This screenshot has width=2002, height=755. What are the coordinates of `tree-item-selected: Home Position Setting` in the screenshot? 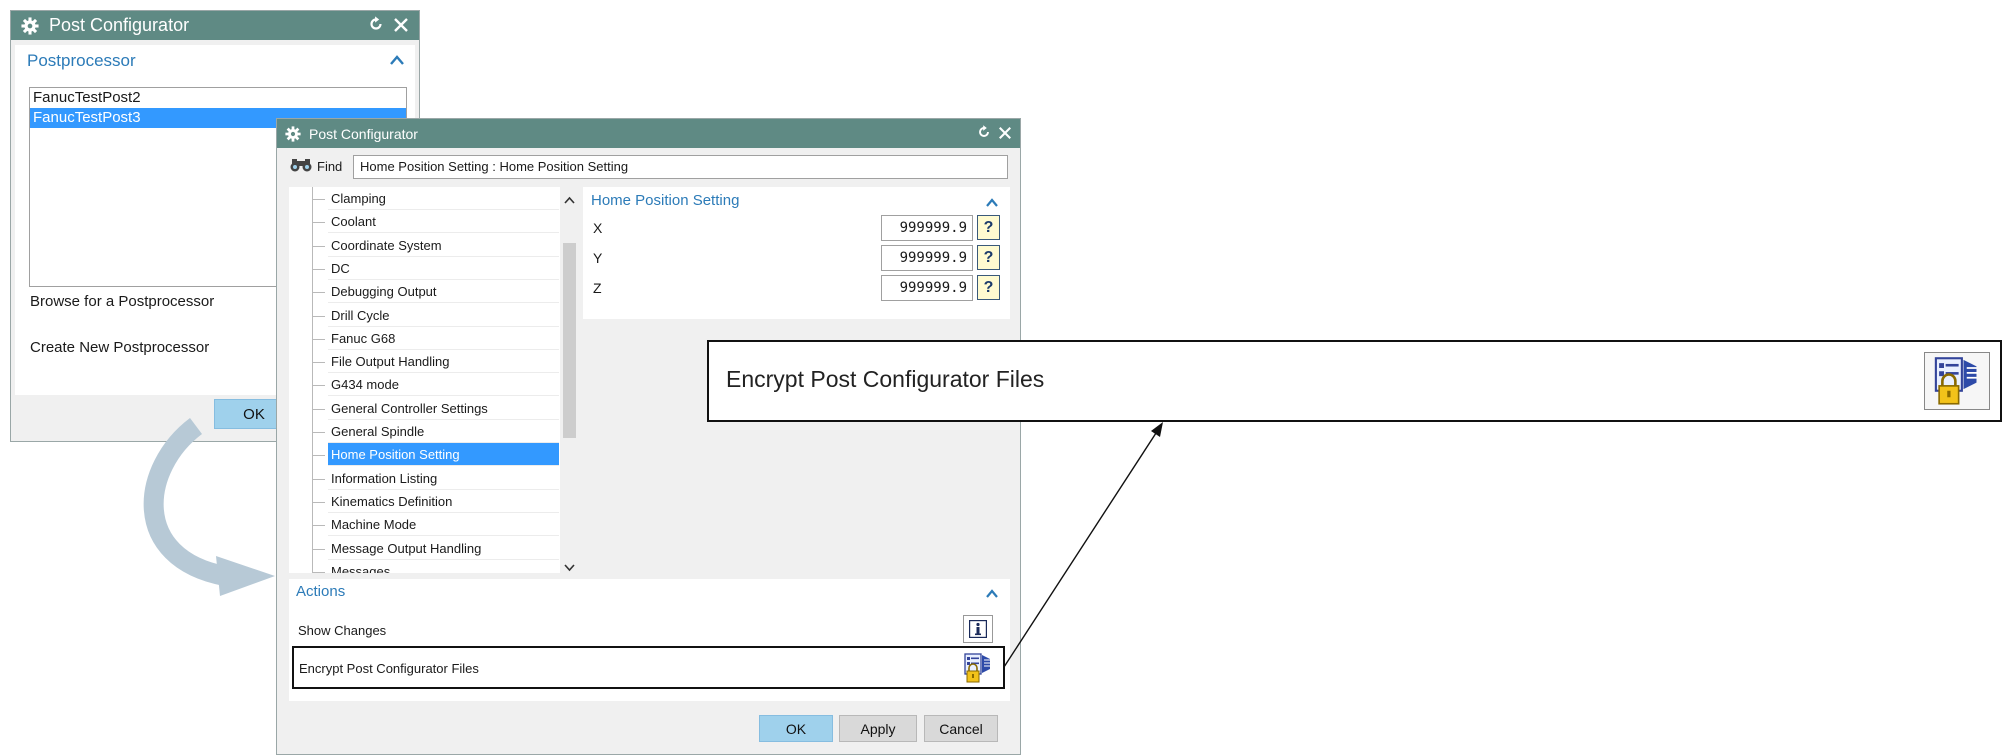 It's located at (424, 455).